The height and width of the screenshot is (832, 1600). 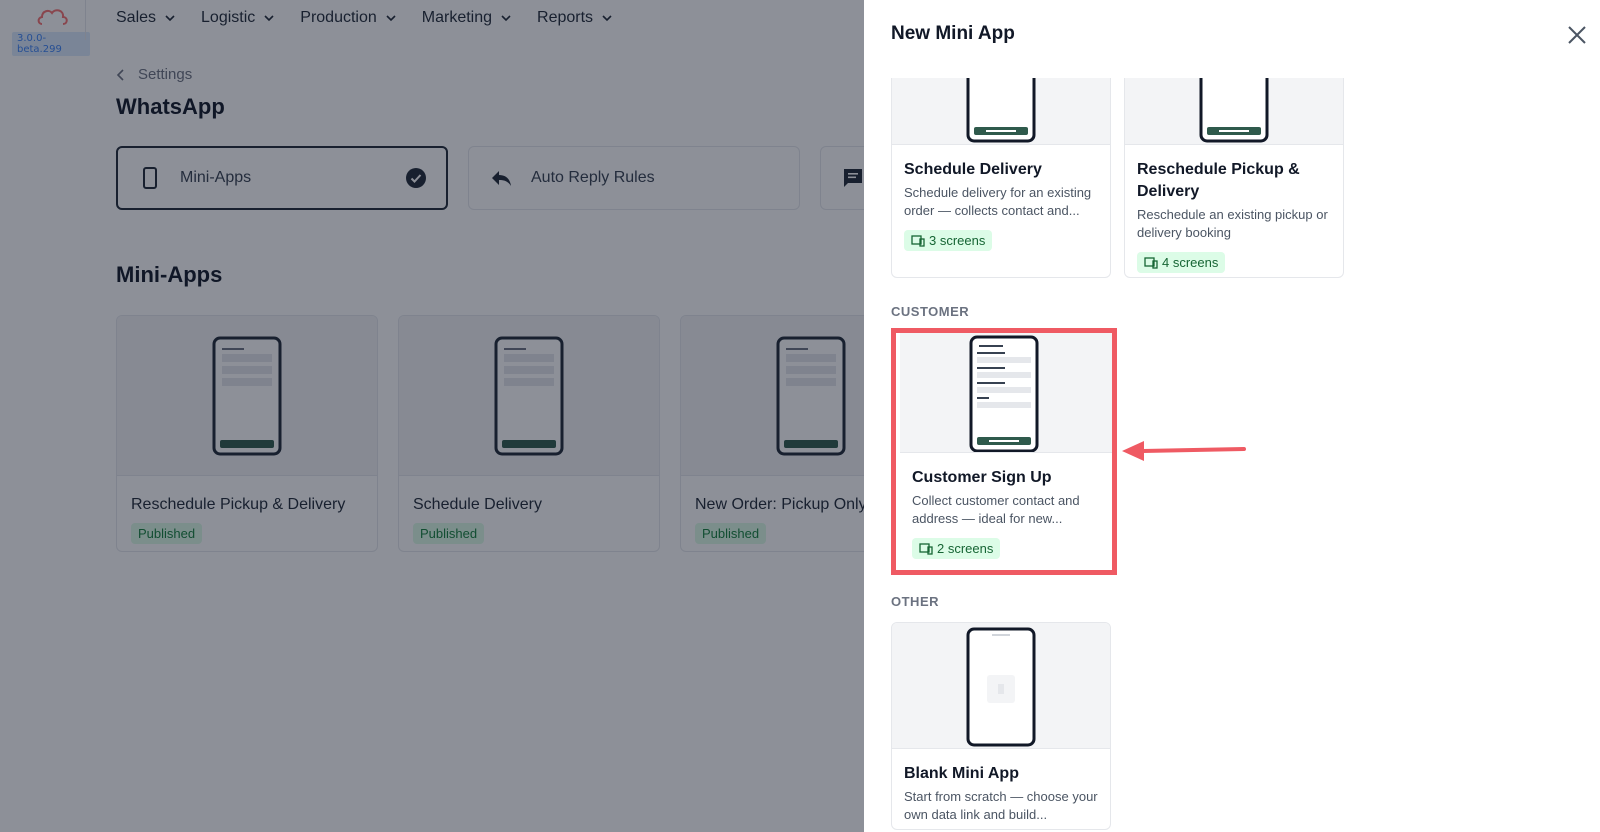 What do you see at coordinates (953, 33) in the screenshot?
I see `drawer-title: New Mini App` at bounding box center [953, 33].